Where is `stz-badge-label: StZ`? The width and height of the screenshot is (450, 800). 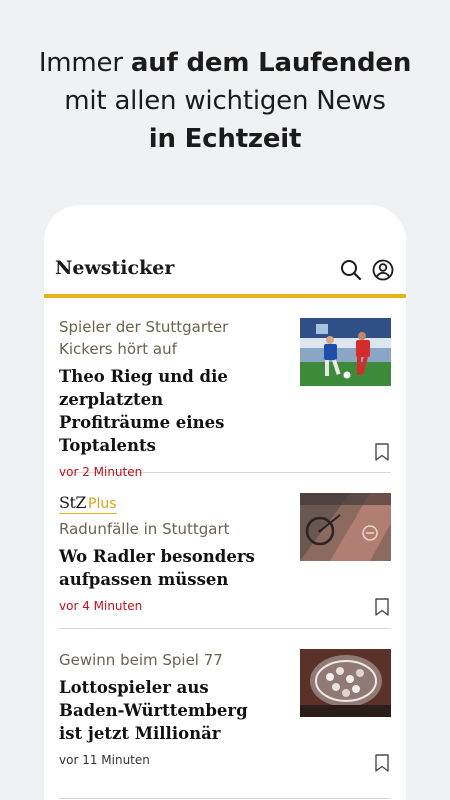
stz-badge-label: StZ is located at coordinates (73, 502).